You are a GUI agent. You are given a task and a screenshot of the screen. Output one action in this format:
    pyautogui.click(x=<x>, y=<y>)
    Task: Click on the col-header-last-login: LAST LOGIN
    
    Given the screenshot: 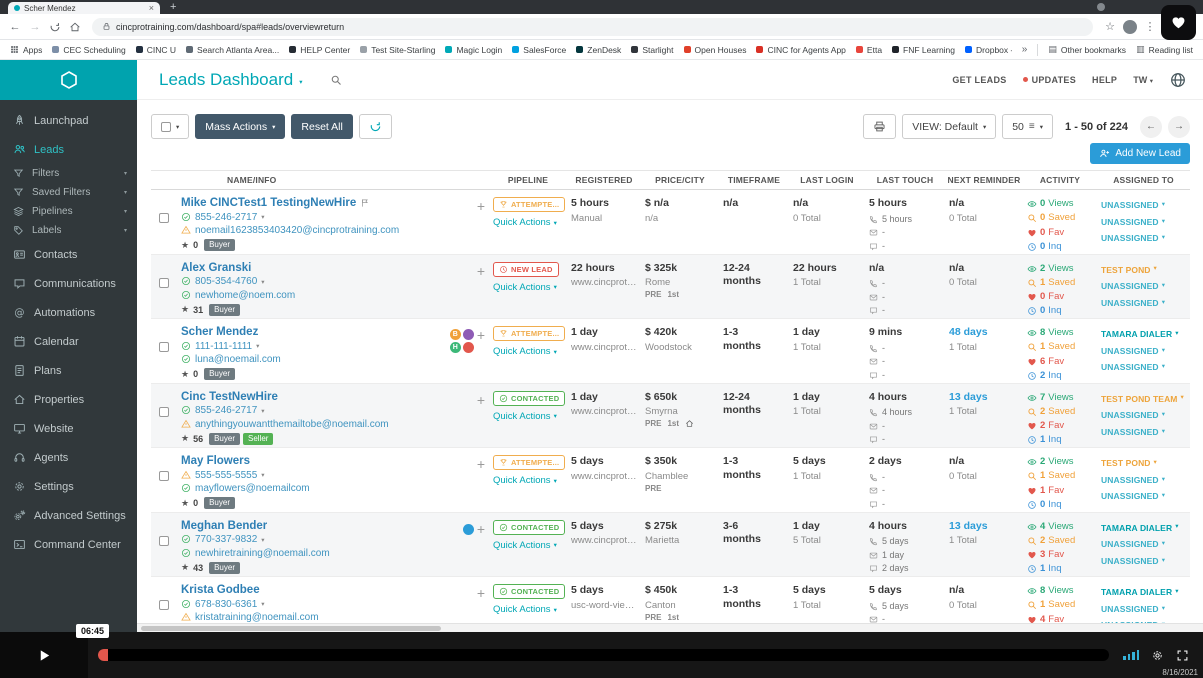 What is the action you would take?
    pyautogui.click(x=827, y=180)
    